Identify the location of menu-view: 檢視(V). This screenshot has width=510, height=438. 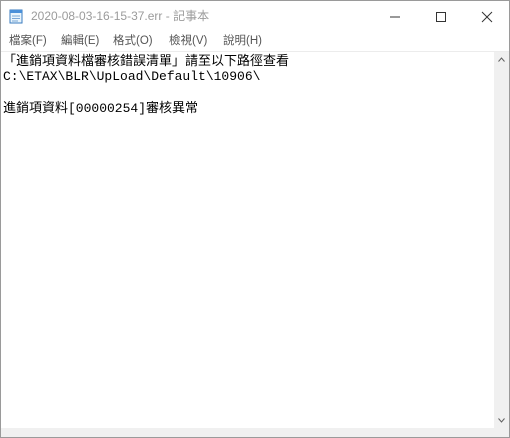
(188, 41).